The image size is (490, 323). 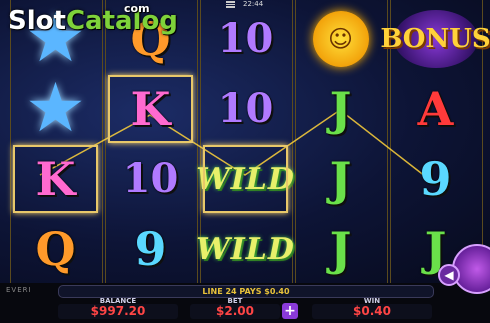 I want to click on reel-2-symbol-3: 10, so click(x=150, y=179).